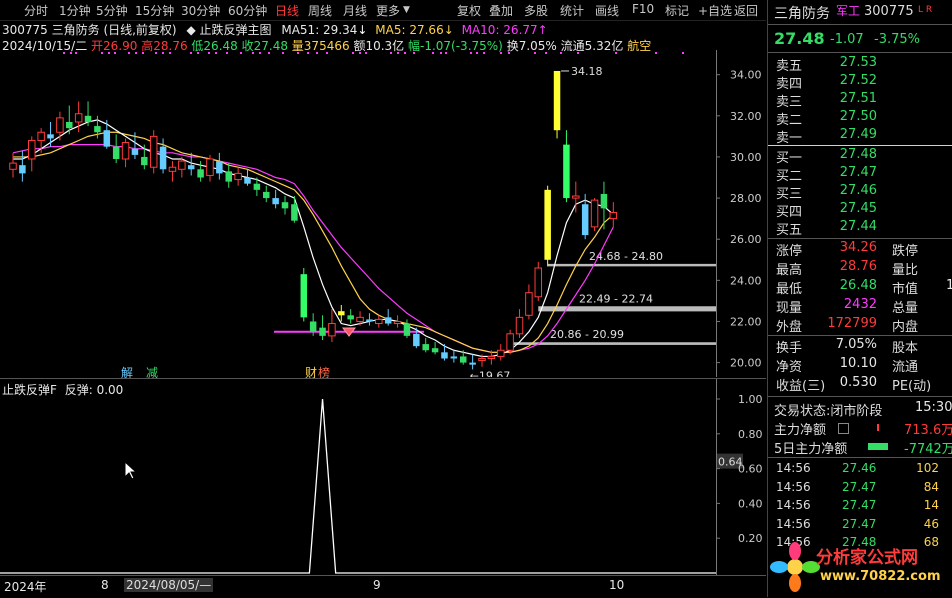  Describe the element at coordinates (236, 30) in the screenshot. I see `indicator-name: 止跌反弹主图` at that location.